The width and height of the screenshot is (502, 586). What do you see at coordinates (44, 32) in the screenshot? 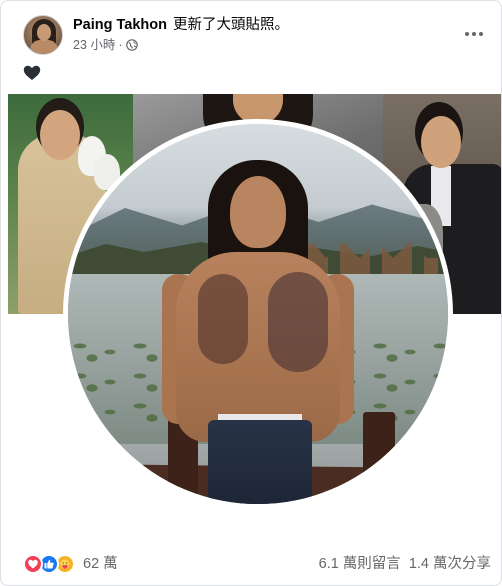
I see `avatar-face` at bounding box center [44, 32].